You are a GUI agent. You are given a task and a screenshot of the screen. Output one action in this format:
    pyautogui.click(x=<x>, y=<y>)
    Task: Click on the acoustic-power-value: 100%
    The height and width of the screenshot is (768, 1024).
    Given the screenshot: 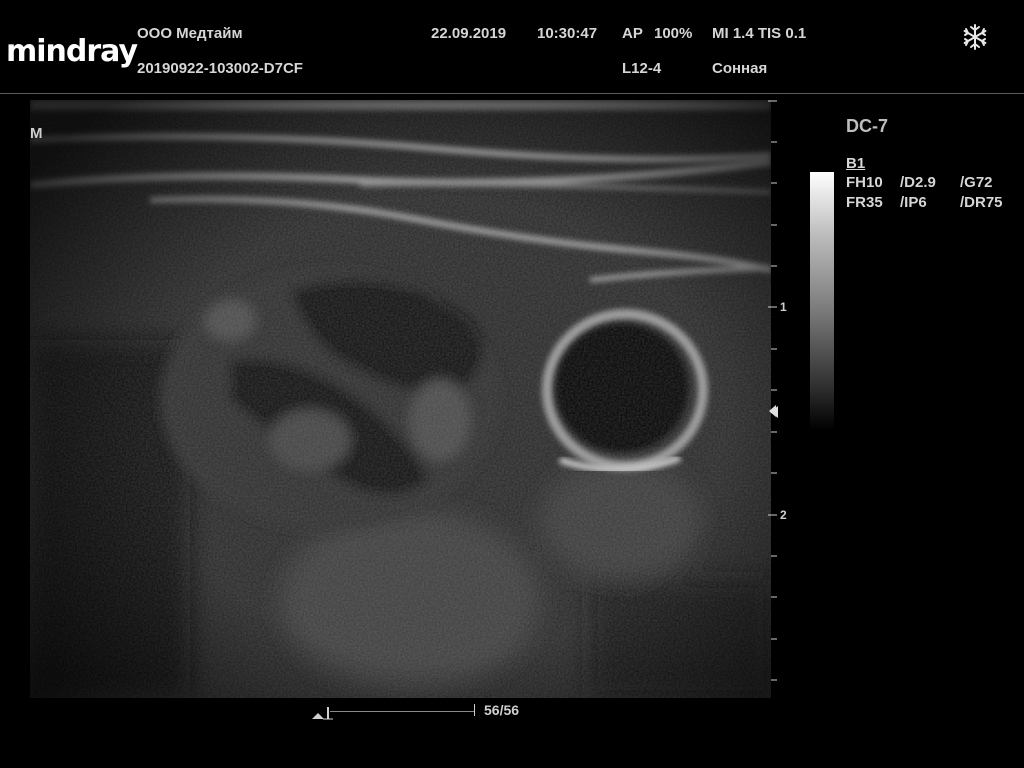 What is the action you would take?
    pyautogui.click(x=673, y=33)
    